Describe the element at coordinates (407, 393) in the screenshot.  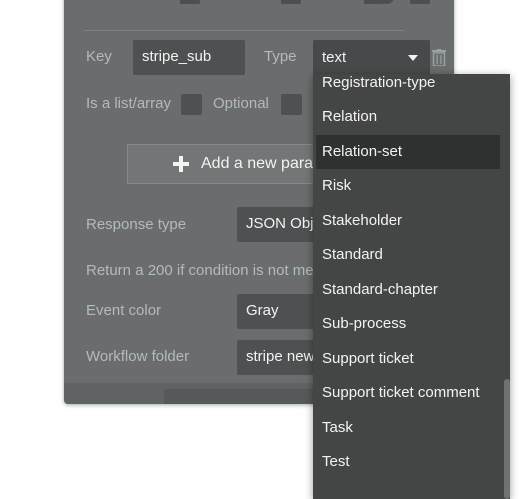
I see `dropdown-option: Support ticket comment` at that location.